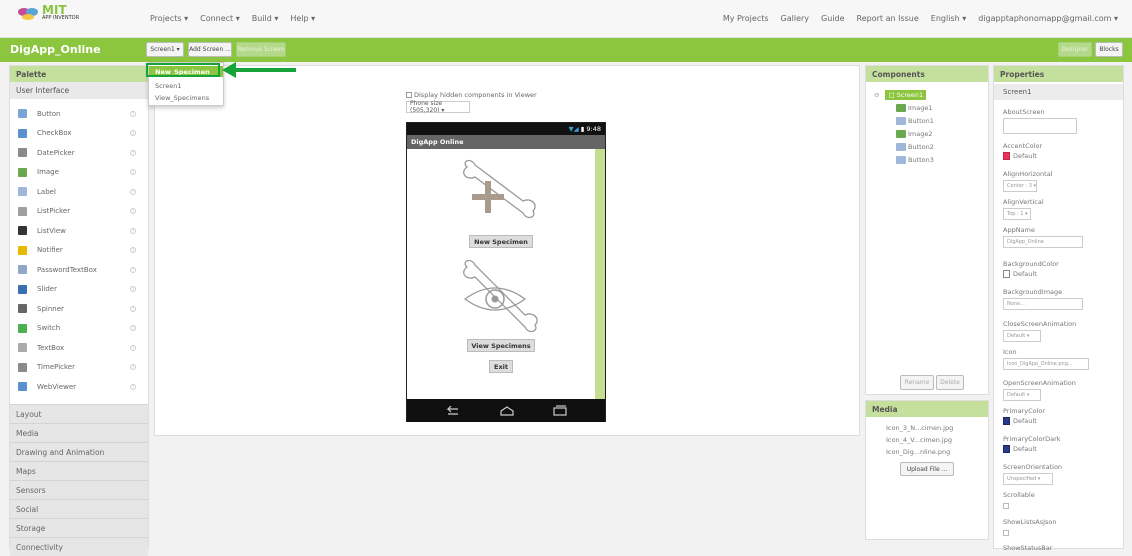 This screenshot has height=556, width=1132. What do you see at coordinates (876, 95) in the screenshot?
I see `collapse-icon: ⊖` at bounding box center [876, 95].